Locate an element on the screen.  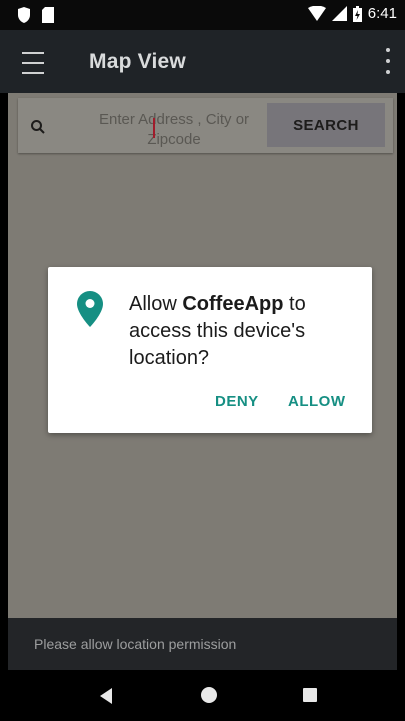
app-bar: Map View is located at coordinates (202, 61).